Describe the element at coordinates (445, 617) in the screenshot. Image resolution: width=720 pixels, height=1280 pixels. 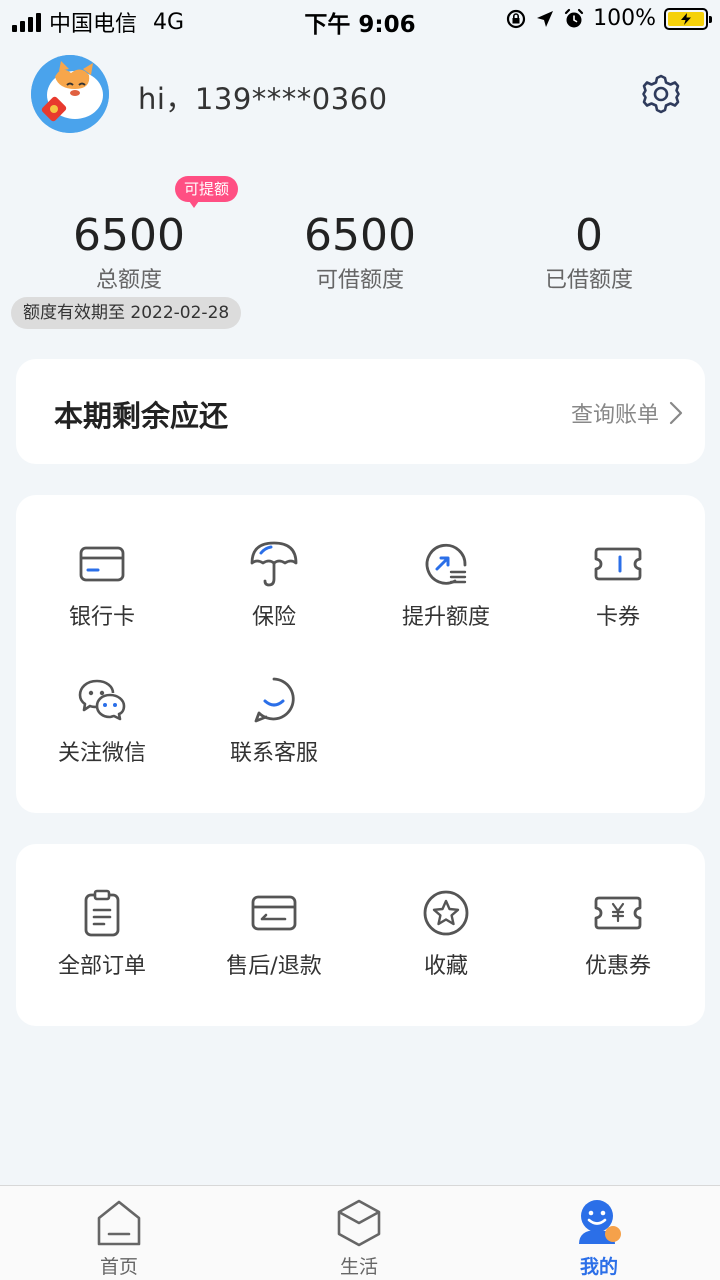
I see `service-label: 提升额度` at that location.